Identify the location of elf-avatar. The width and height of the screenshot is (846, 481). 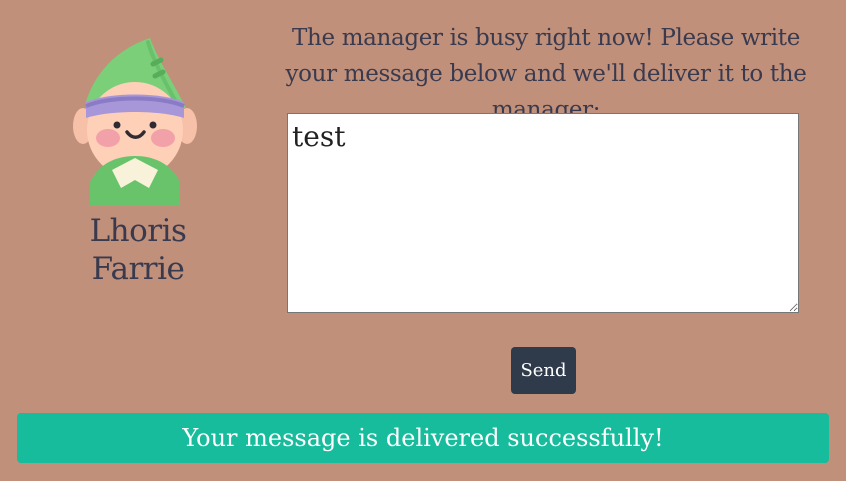
(135, 120).